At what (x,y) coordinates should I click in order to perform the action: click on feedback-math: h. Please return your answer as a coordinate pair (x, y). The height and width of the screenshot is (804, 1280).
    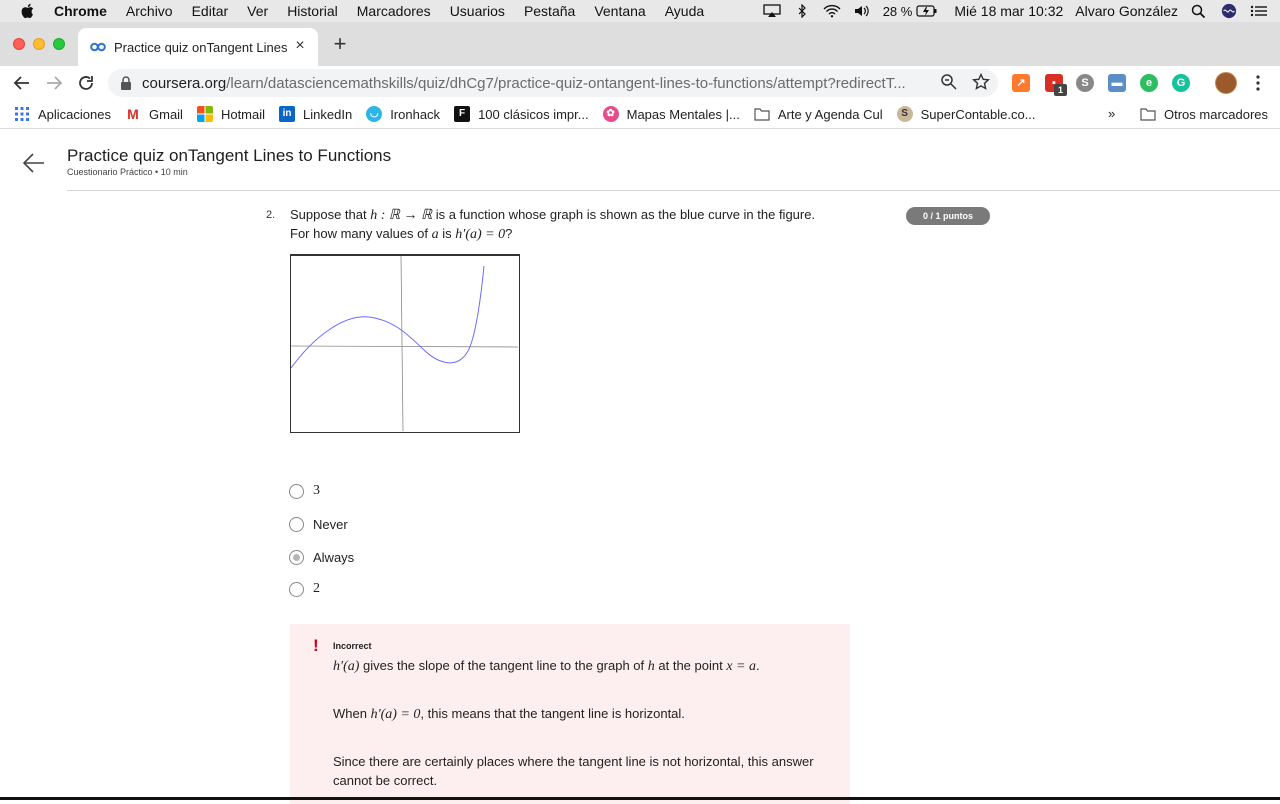
    Looking at the image, I should click on (651, 666).